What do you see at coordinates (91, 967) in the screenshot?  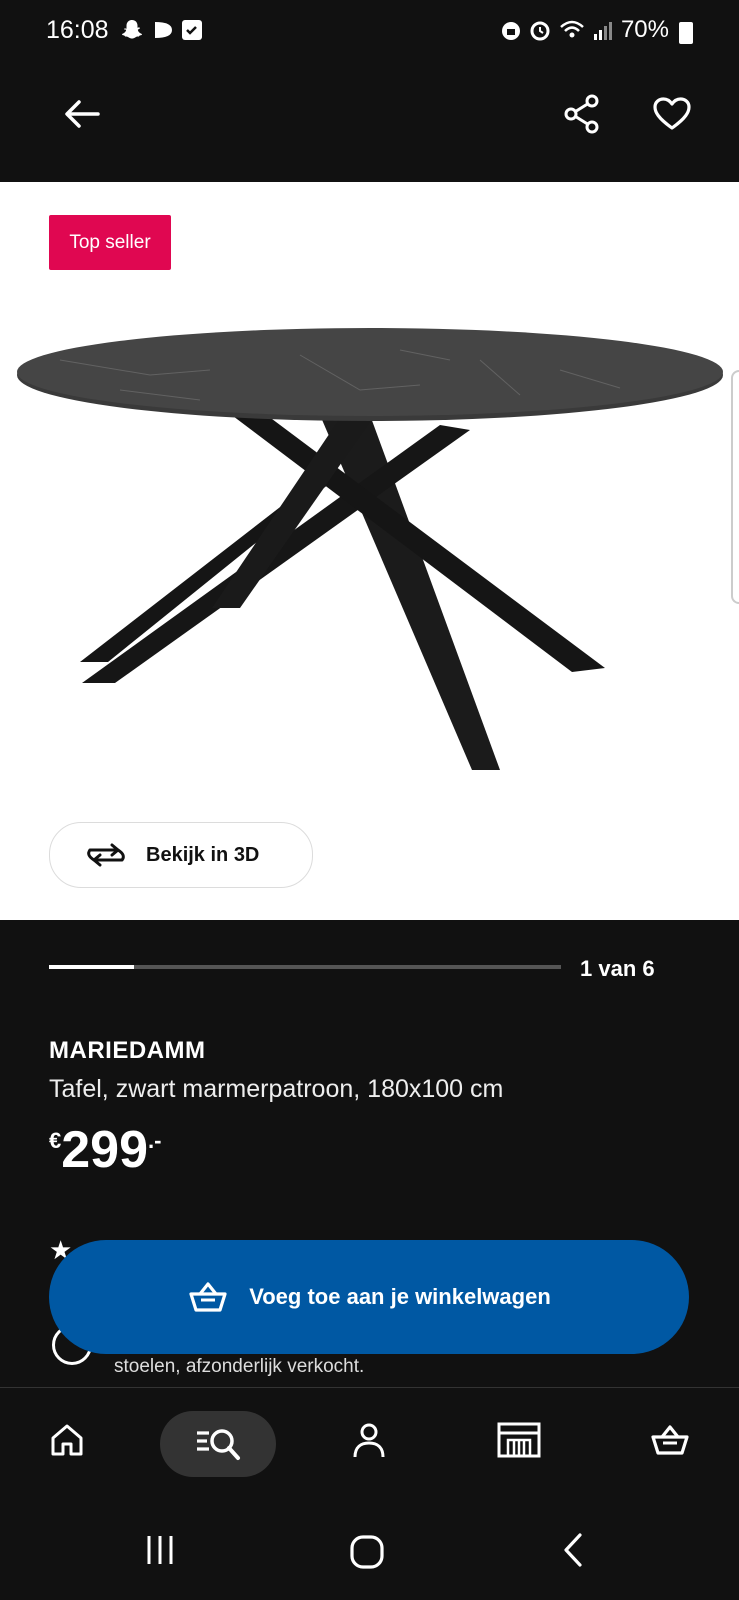 I see `gallery-progress-fill` at bounding box center [91, 967].